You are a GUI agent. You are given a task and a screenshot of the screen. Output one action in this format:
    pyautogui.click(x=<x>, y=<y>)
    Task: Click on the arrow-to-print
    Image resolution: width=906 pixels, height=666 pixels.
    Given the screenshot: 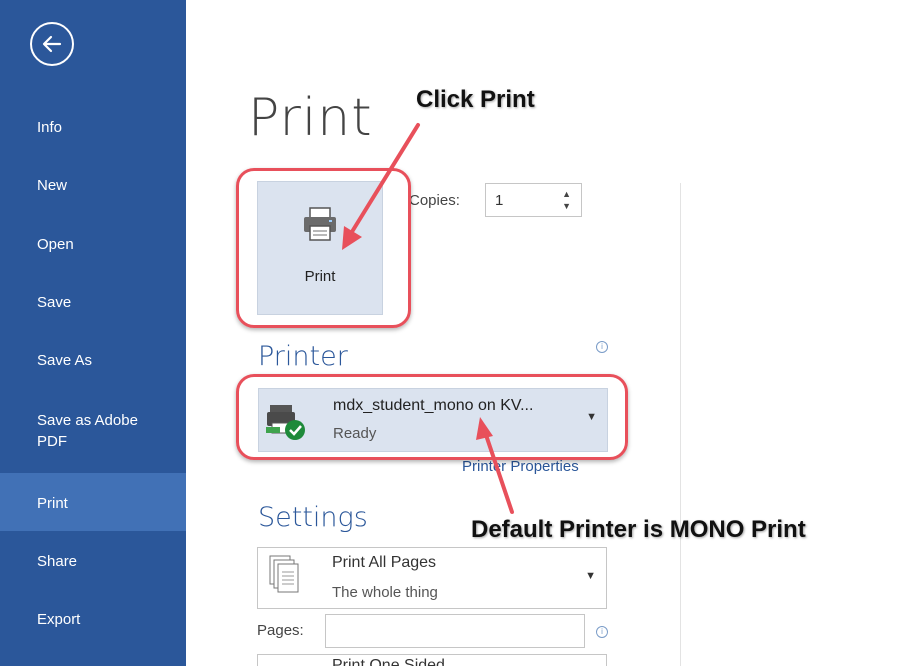 What is the action you would take?
    pyautogui.click(x=381, y=186)
    